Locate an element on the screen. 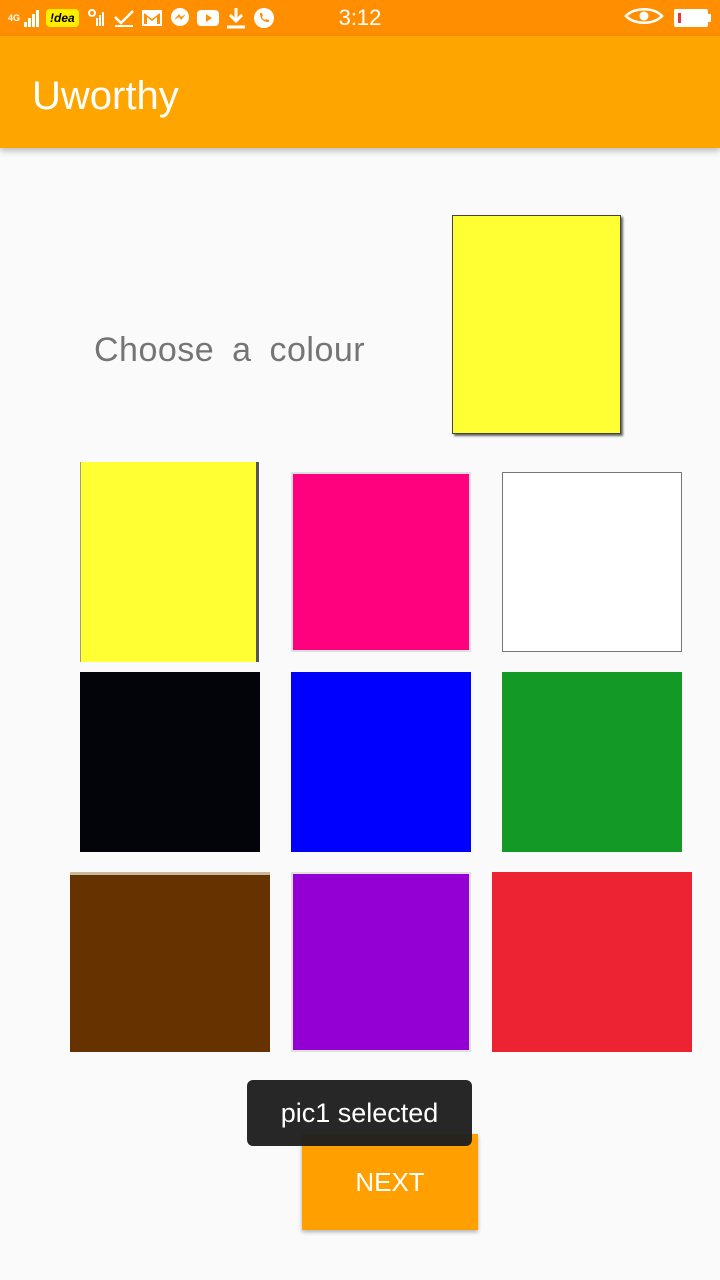 The height and width of the screenshot is (1280, 720). status-time: 3:12 is located at coordinates (360, 17).